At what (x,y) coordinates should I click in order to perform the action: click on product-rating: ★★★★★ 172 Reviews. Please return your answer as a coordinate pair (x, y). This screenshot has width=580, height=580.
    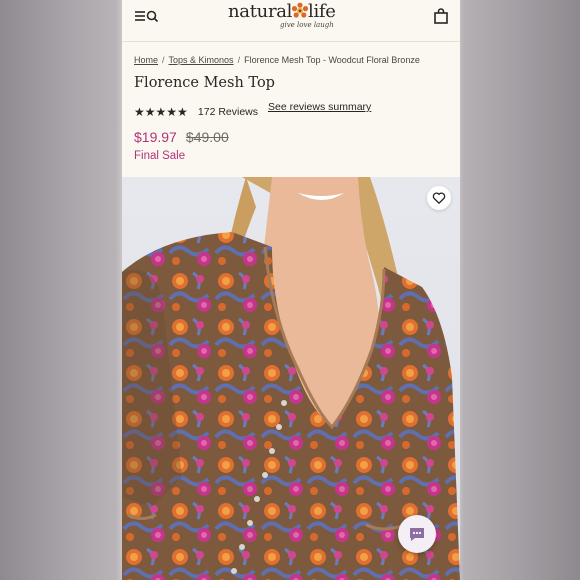
    Looking at the image, I should click on (196, 110).